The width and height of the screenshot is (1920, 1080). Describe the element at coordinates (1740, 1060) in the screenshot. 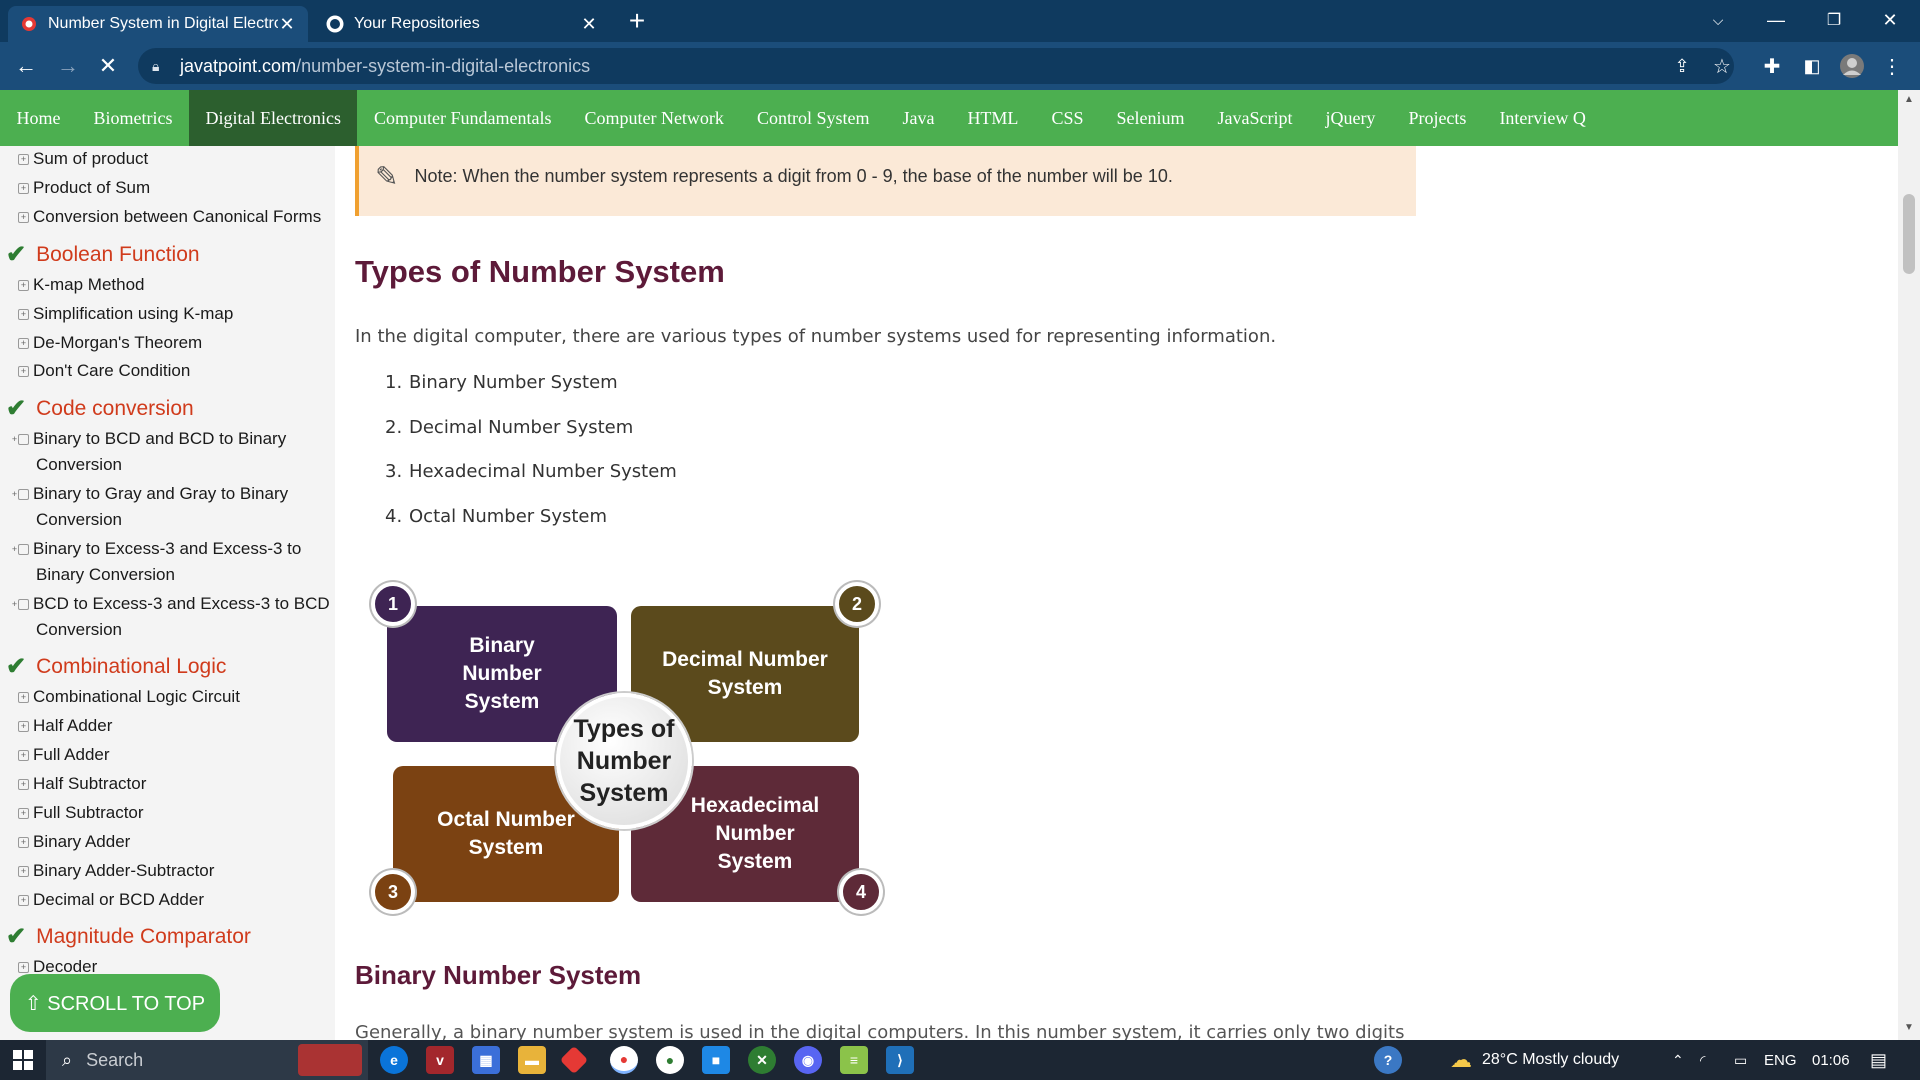

I see `battery-icon: ▭` at that location.